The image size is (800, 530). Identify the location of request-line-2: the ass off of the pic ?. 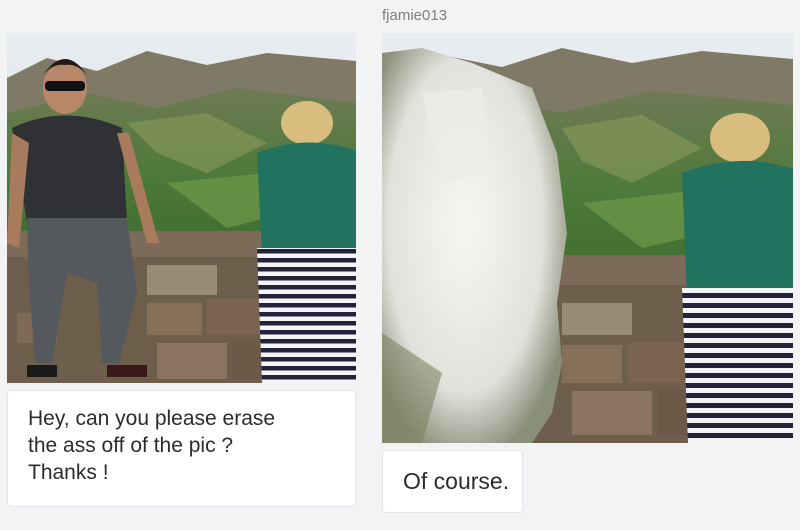
(131, 445).